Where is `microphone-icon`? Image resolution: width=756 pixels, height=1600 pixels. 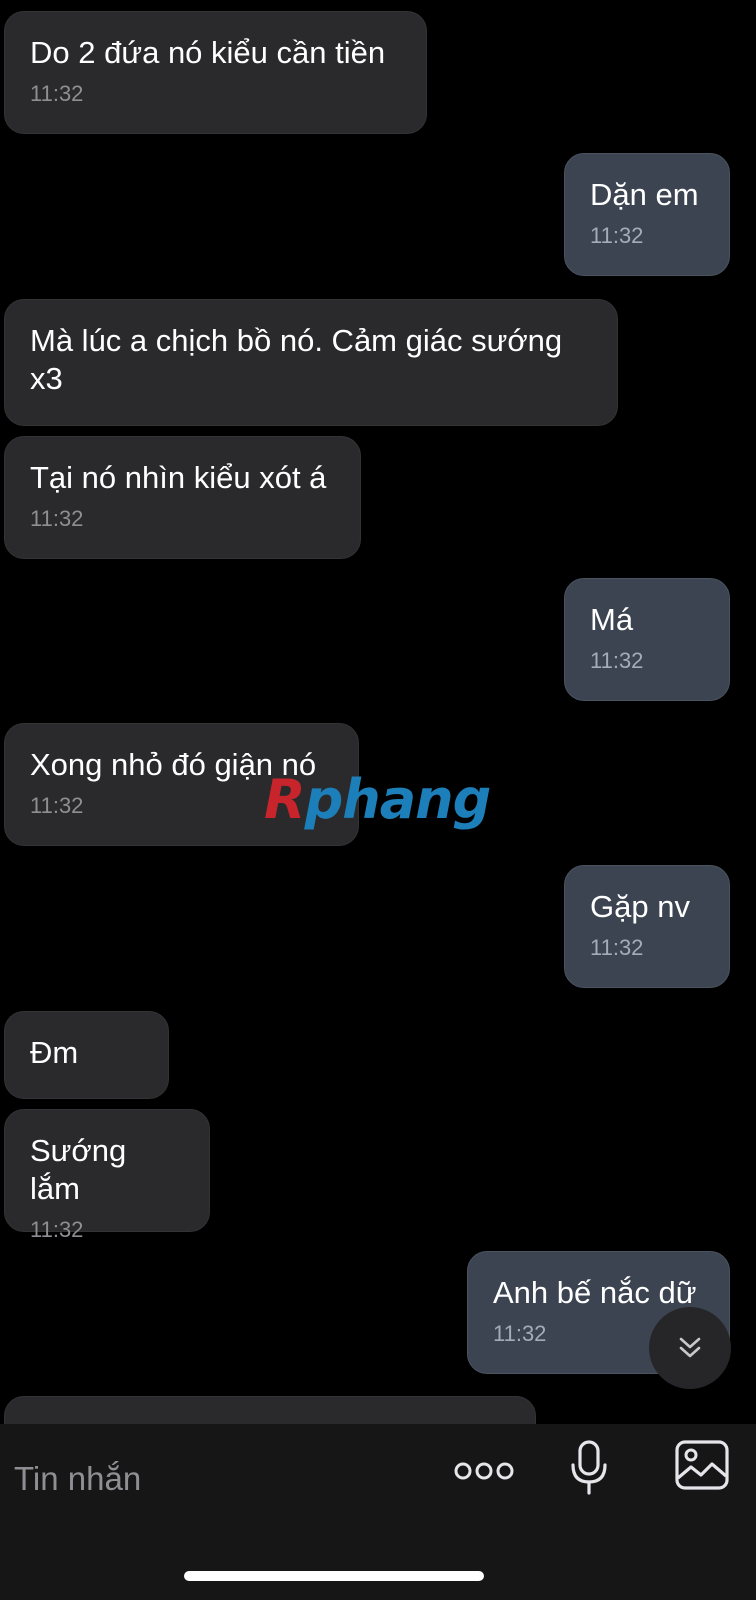
microphone-icon is located at coordinates (589, 1467).